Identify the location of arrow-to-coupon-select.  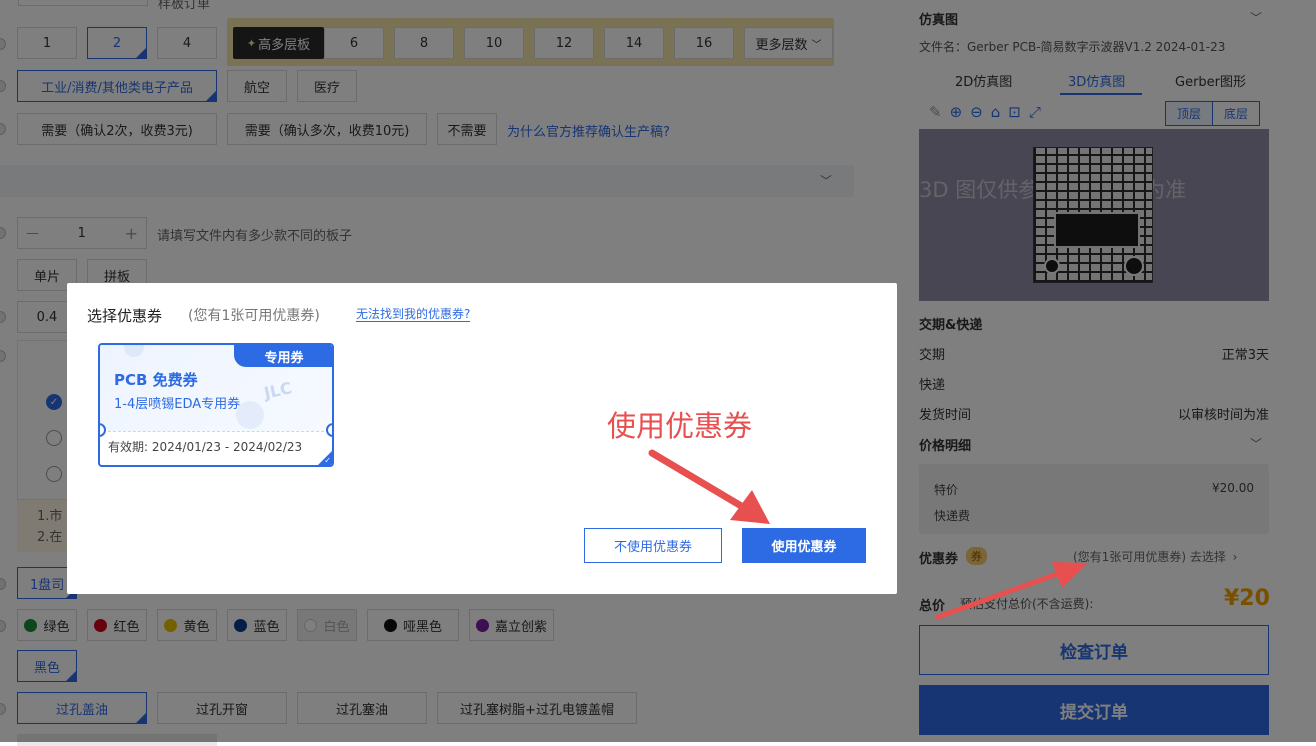
(1011, 591).